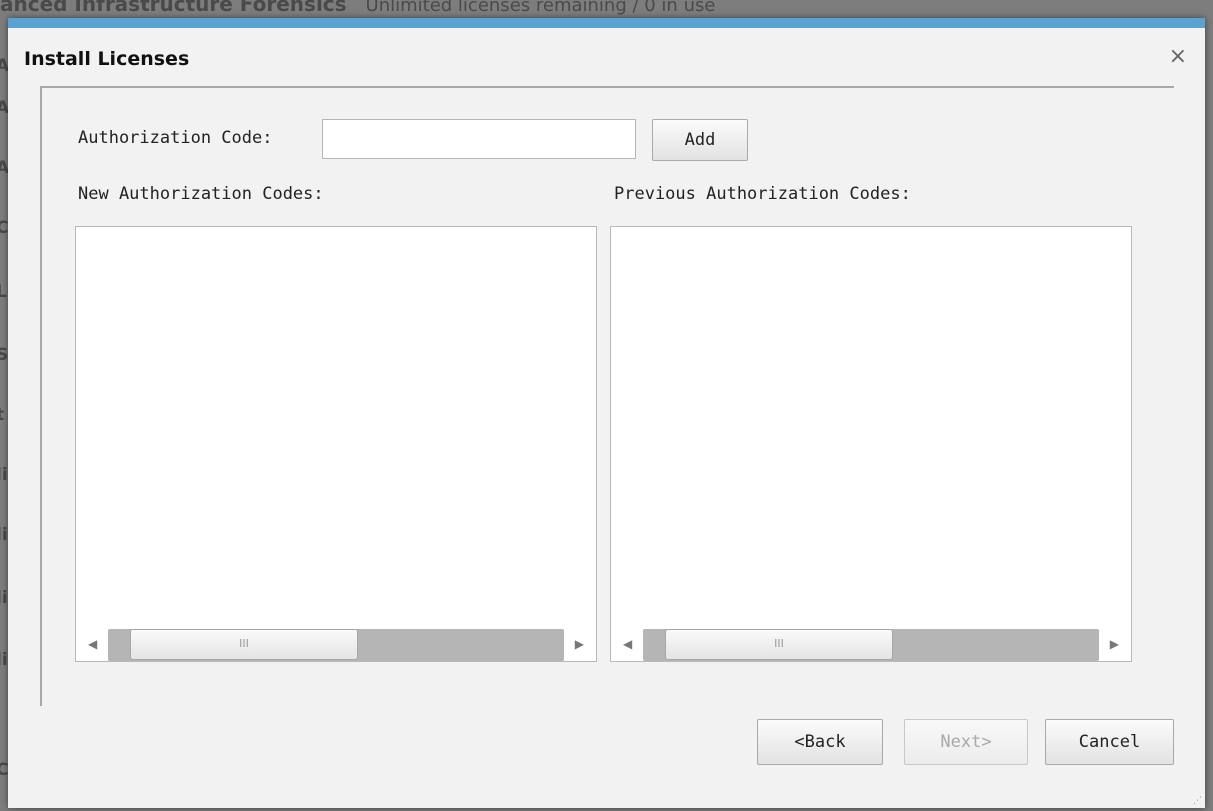 The width and height of the screenshot is (1213, 811). I want to click on previous-codes-label: Previous Authorization Codes:, so click(762, 194).